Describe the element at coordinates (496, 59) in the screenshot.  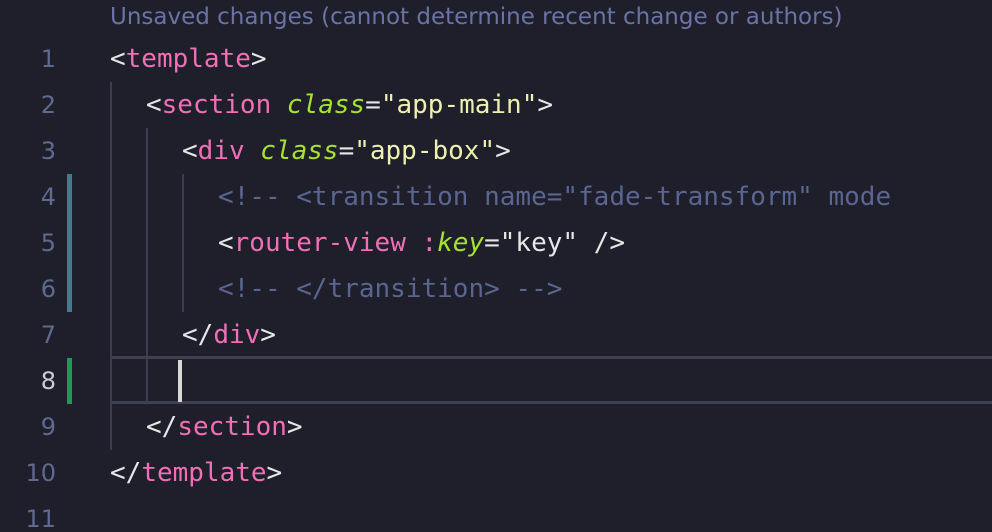
I see `code-line-1: 1 <template>` at that location.